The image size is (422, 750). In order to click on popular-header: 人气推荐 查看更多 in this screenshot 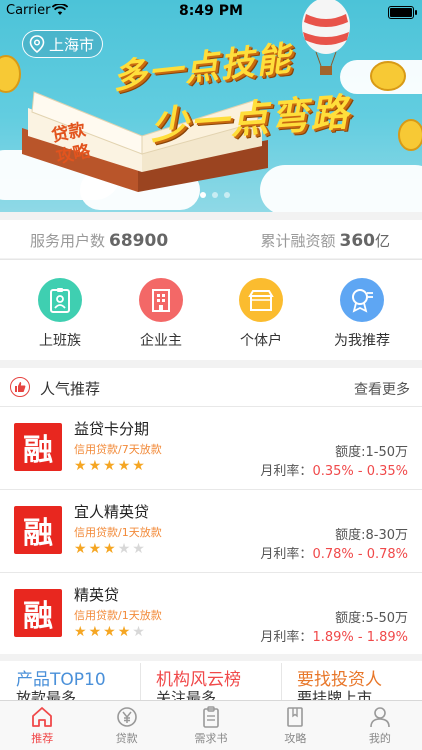, I will do `click(211, 387)`.